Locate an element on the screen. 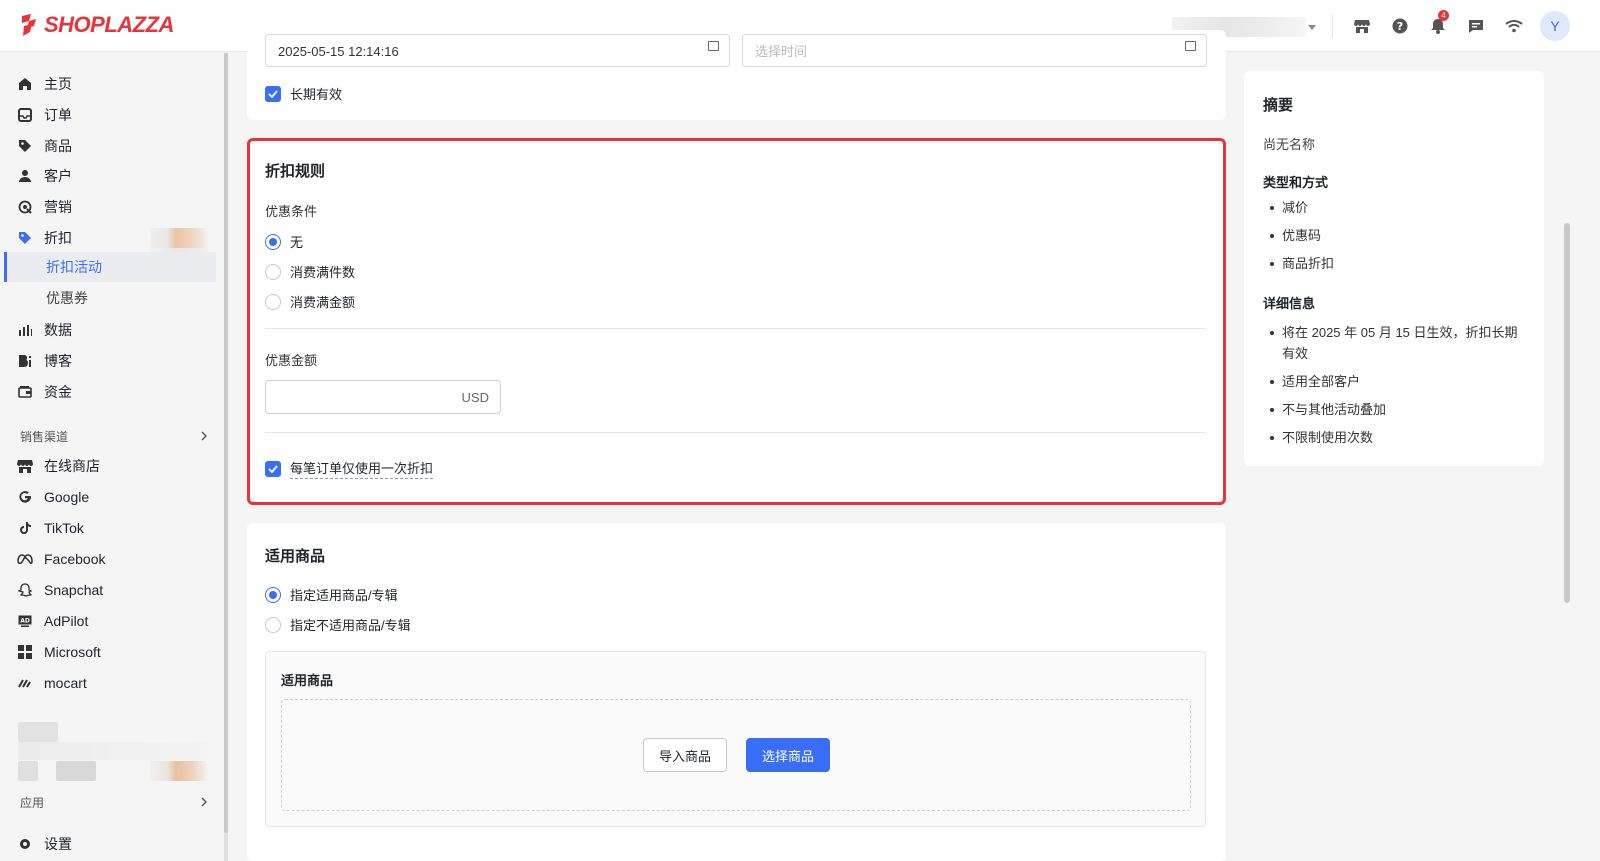 The width and height of the screenshot is (1600, 861). sales-channels-header: 销售渠道 is located at coordinates (114, 436).